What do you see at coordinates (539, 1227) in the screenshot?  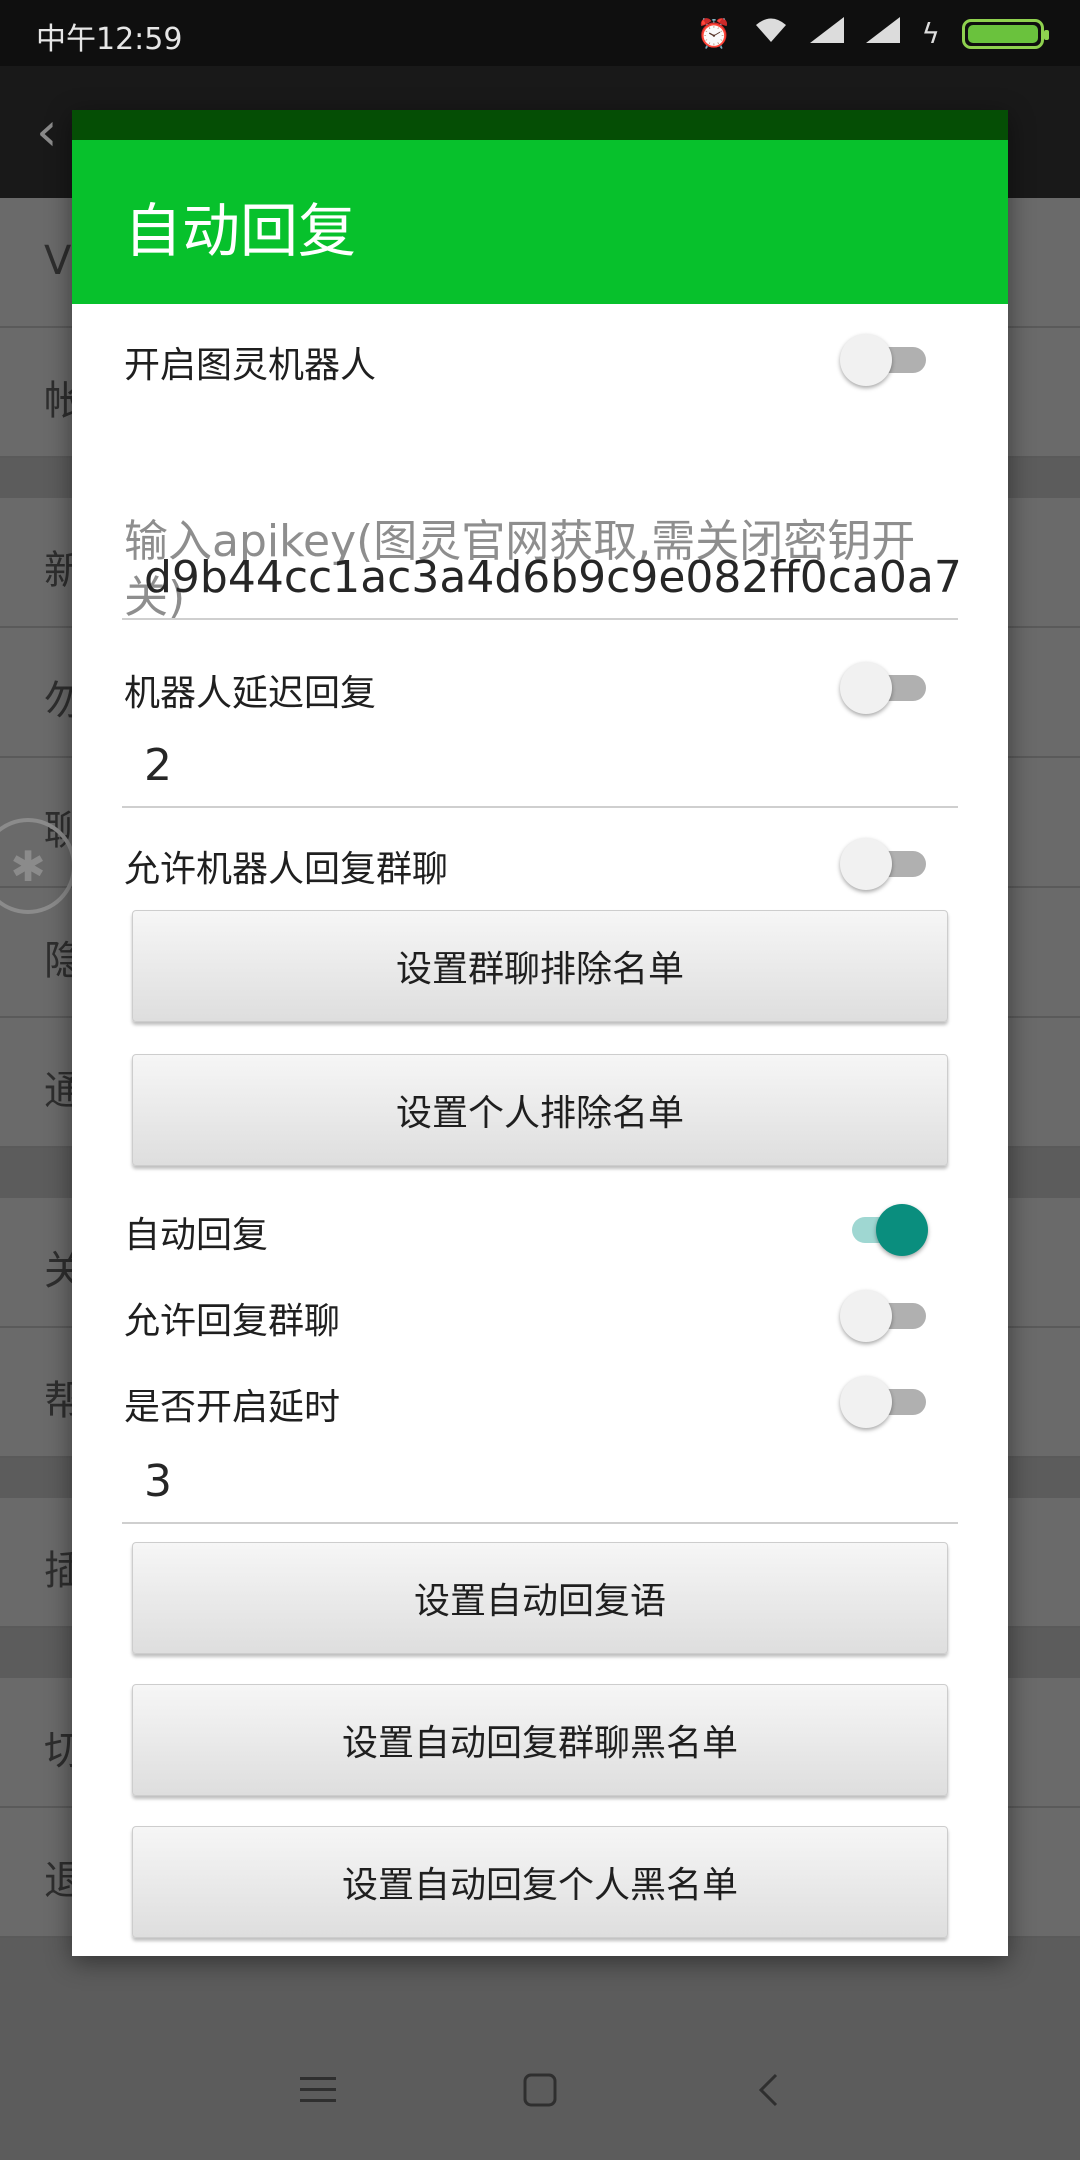 I see `auto-reply-row: 自动回复` at bounding box center [539, 1227].